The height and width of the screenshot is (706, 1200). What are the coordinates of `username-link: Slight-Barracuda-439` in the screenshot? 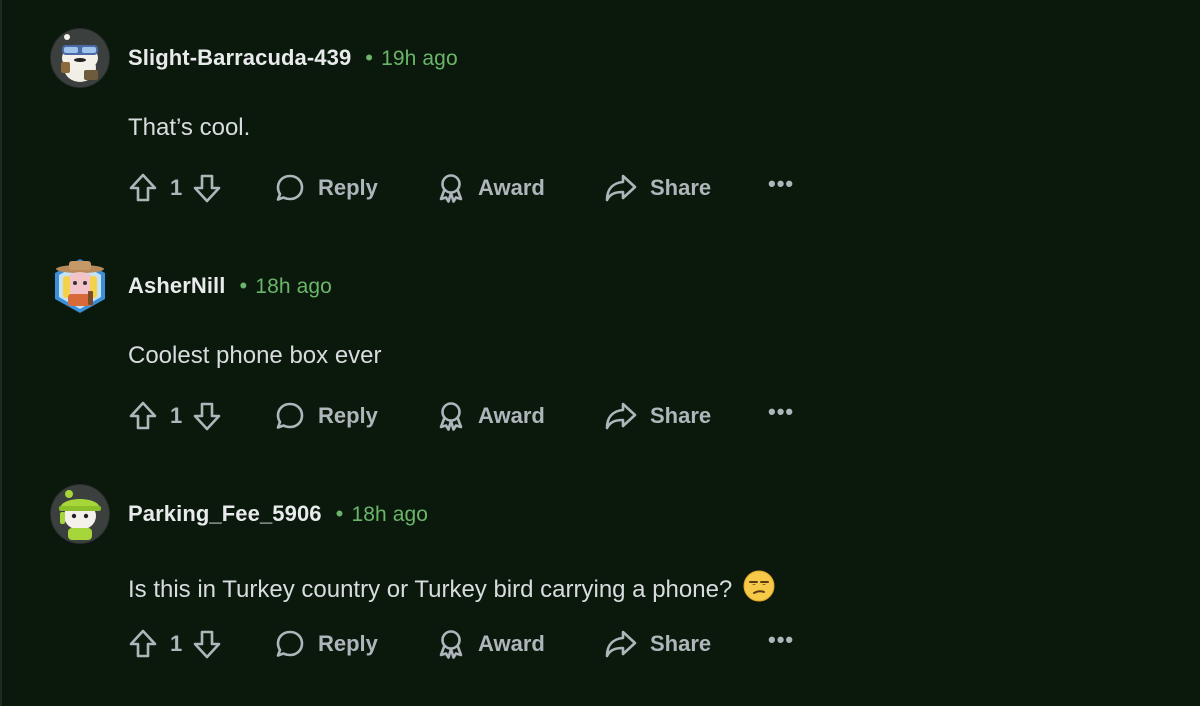 It's located at (239, 57).